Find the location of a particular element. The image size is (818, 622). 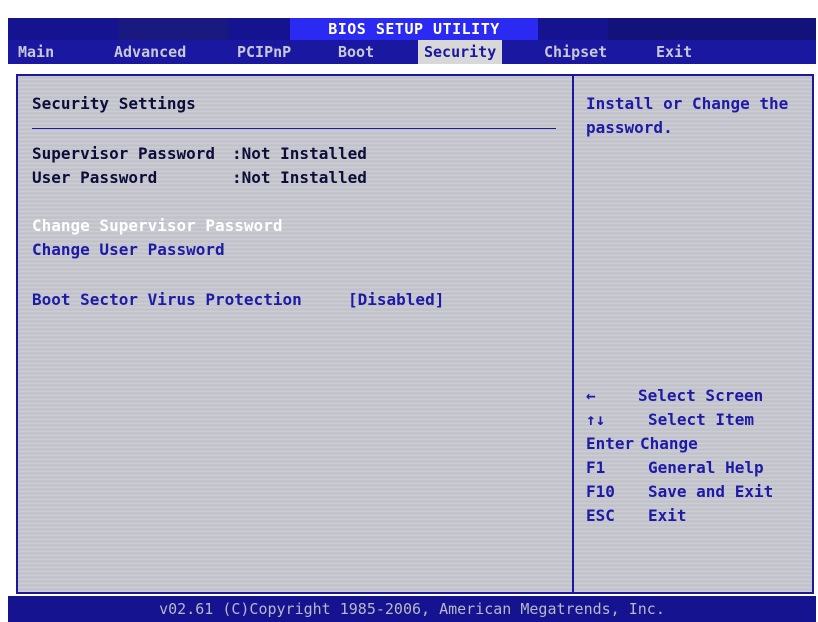

user-password-value: :Not Installed is located at coordinates (299, 177).